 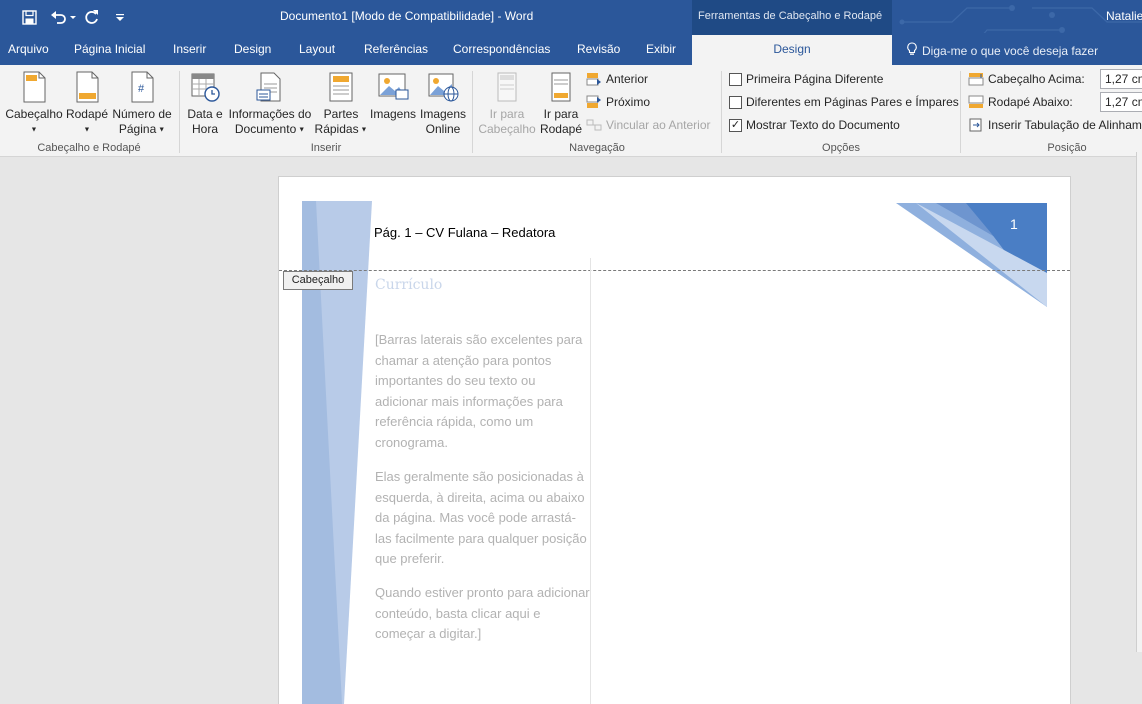 What do you see at coordinates (501, 49) in the screenshot?
I see `tab-correspondencias: Correspondências` at bounding box center [501, 49].